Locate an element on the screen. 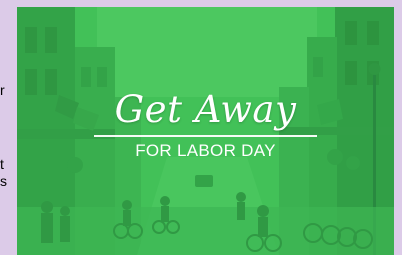 Image resolution: width=402 pixels, height=255 pixels. headline-divider is located at coordinates (205, 136).